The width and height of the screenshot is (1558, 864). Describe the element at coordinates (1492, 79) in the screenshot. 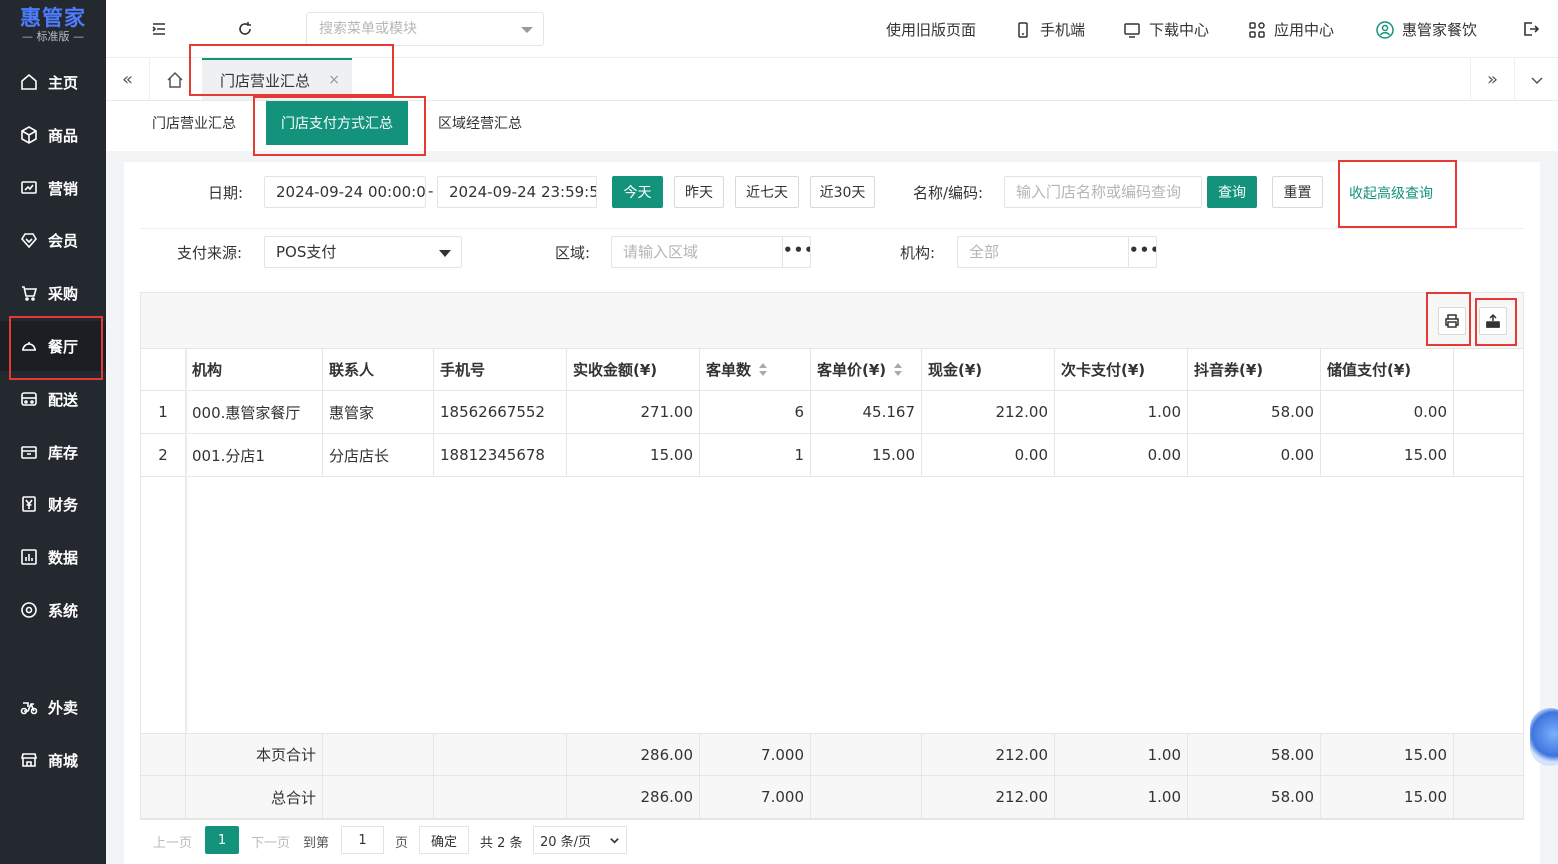

I see `tabs-scroll-right-icon: »` at that location.